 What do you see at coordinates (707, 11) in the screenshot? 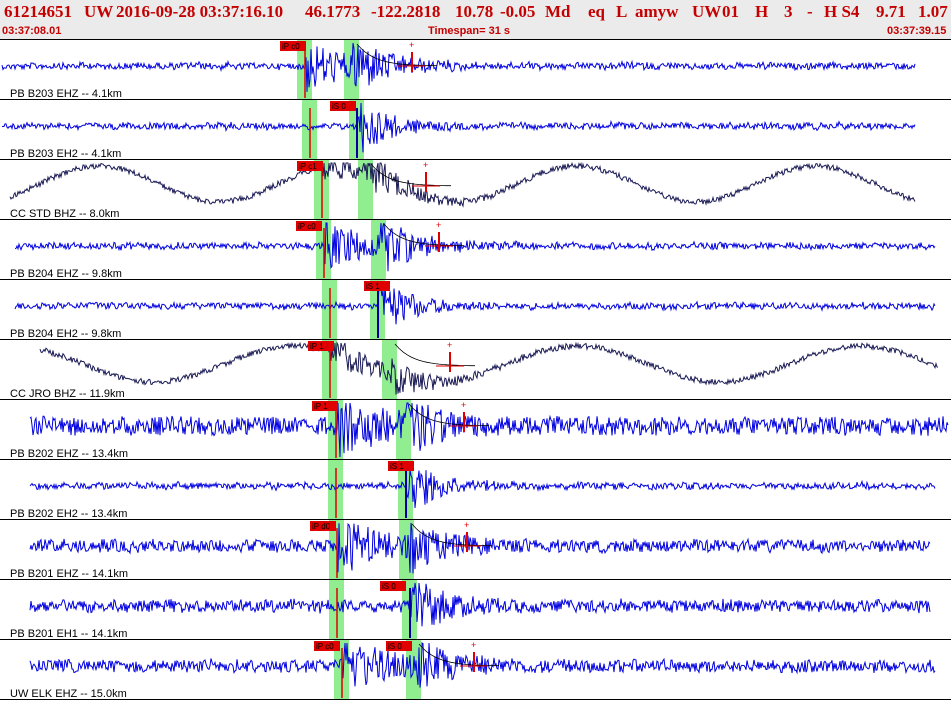
I see `event-auth: UW` at bounding box center [707, 11].